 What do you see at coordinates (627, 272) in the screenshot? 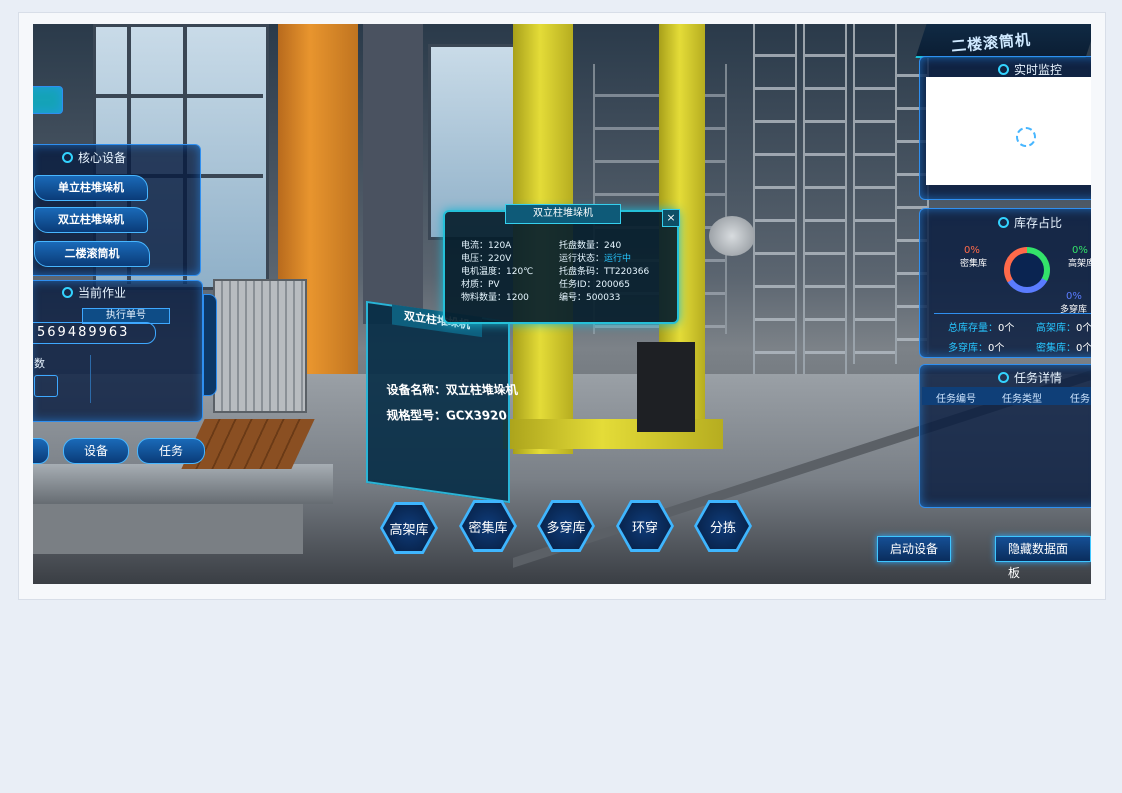
I see `popup-tray-barcode-value: TT220366` at bounding box center [627, 272].